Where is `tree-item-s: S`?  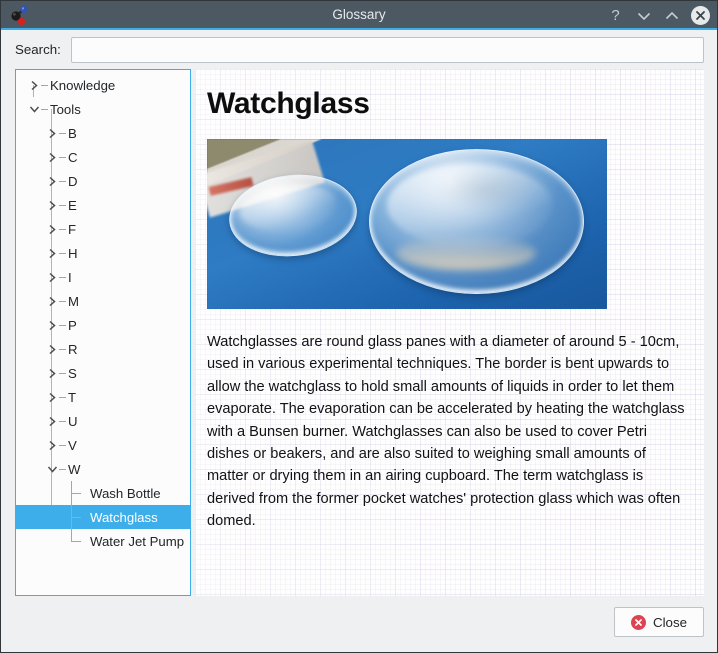
tree-item-s: S is located at coordinates (103, 373).